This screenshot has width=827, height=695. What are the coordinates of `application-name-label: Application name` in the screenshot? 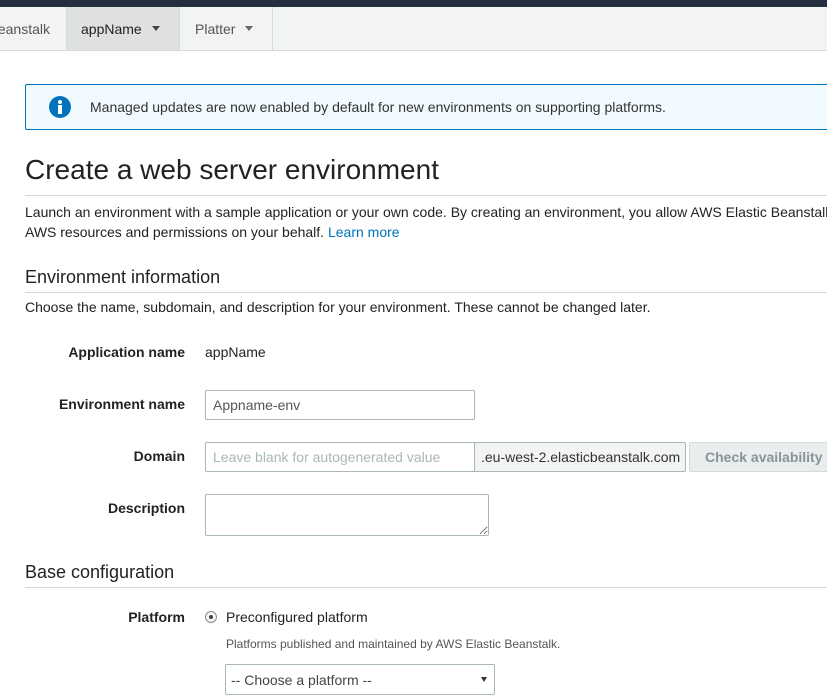 It's located at (126, 352).